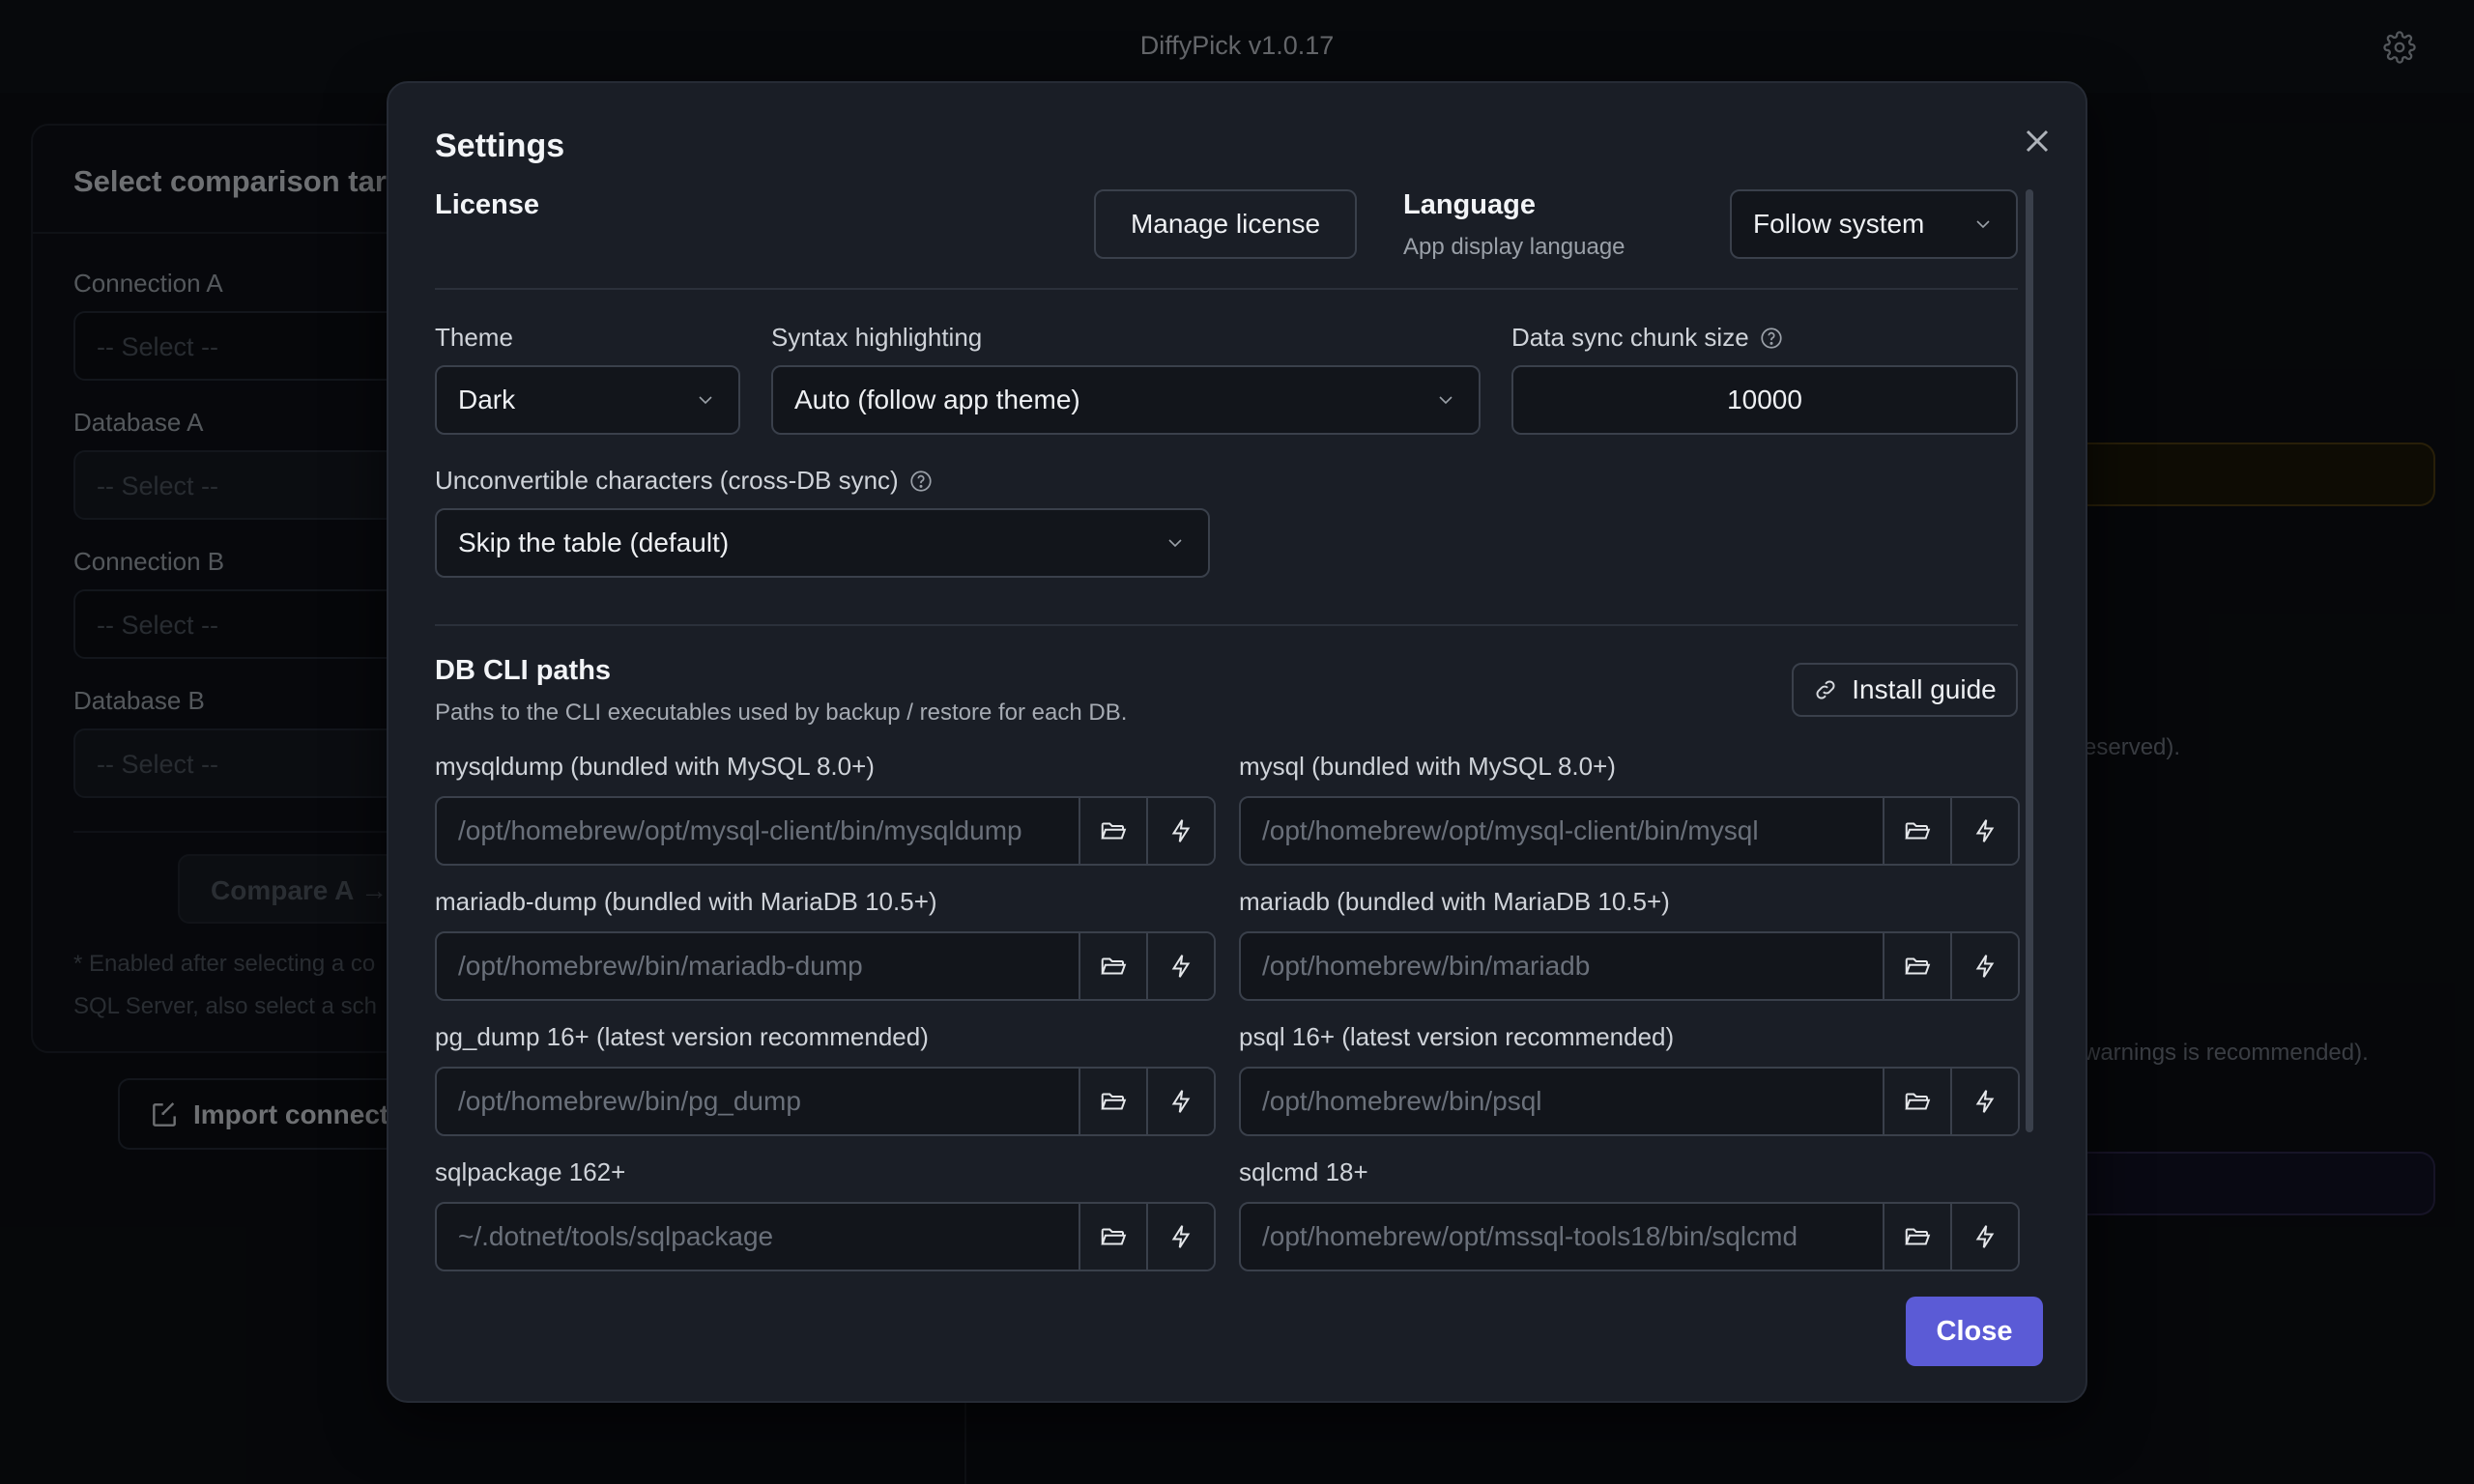 The image size is (2474, 1484). I want to click on sqlpackage-path-field: ~/.dotnet/tools/sqlpackage, so click(826, 1237).